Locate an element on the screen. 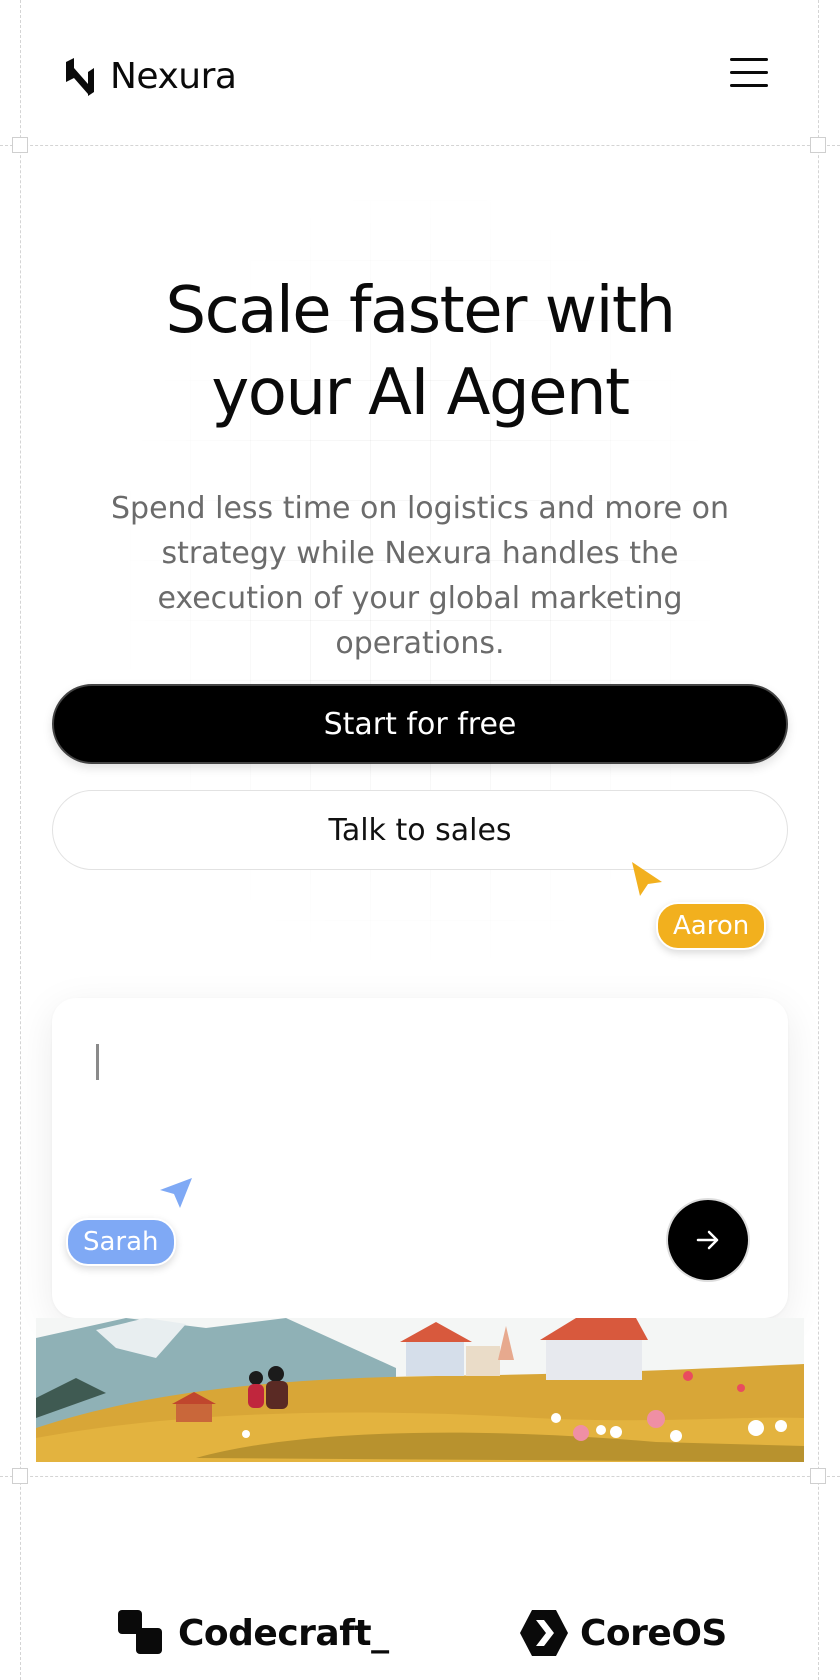  aaron-cursor-label: Aaron is located at coordinates (711, 926).